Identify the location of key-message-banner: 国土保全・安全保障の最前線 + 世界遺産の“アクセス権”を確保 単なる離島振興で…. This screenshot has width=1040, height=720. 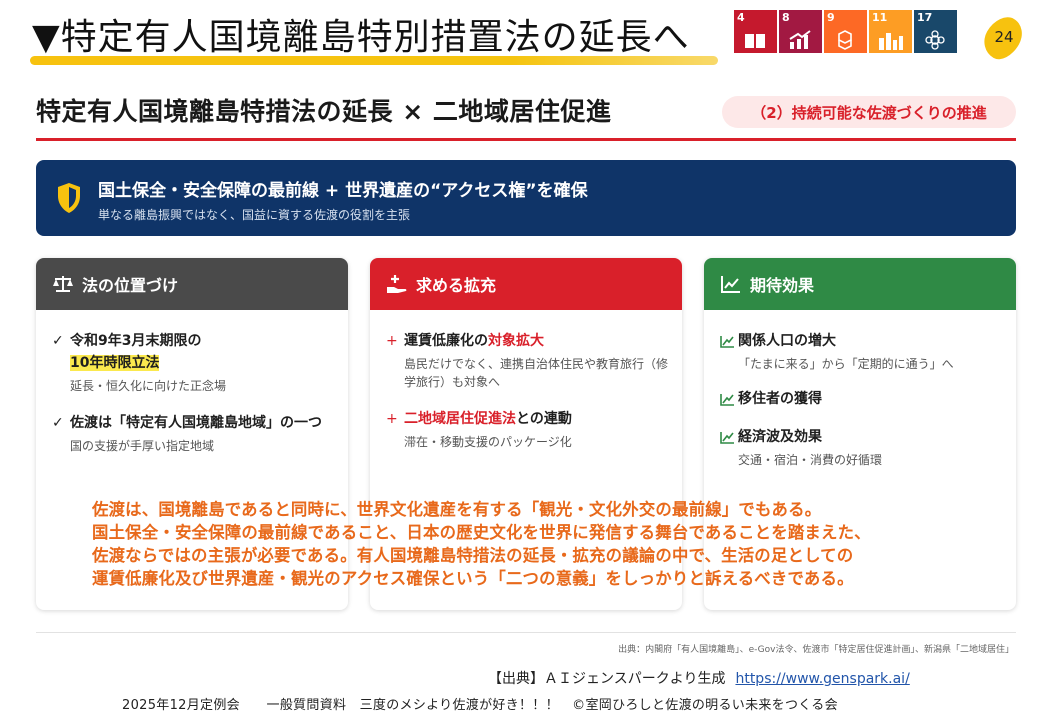
(526, 198).